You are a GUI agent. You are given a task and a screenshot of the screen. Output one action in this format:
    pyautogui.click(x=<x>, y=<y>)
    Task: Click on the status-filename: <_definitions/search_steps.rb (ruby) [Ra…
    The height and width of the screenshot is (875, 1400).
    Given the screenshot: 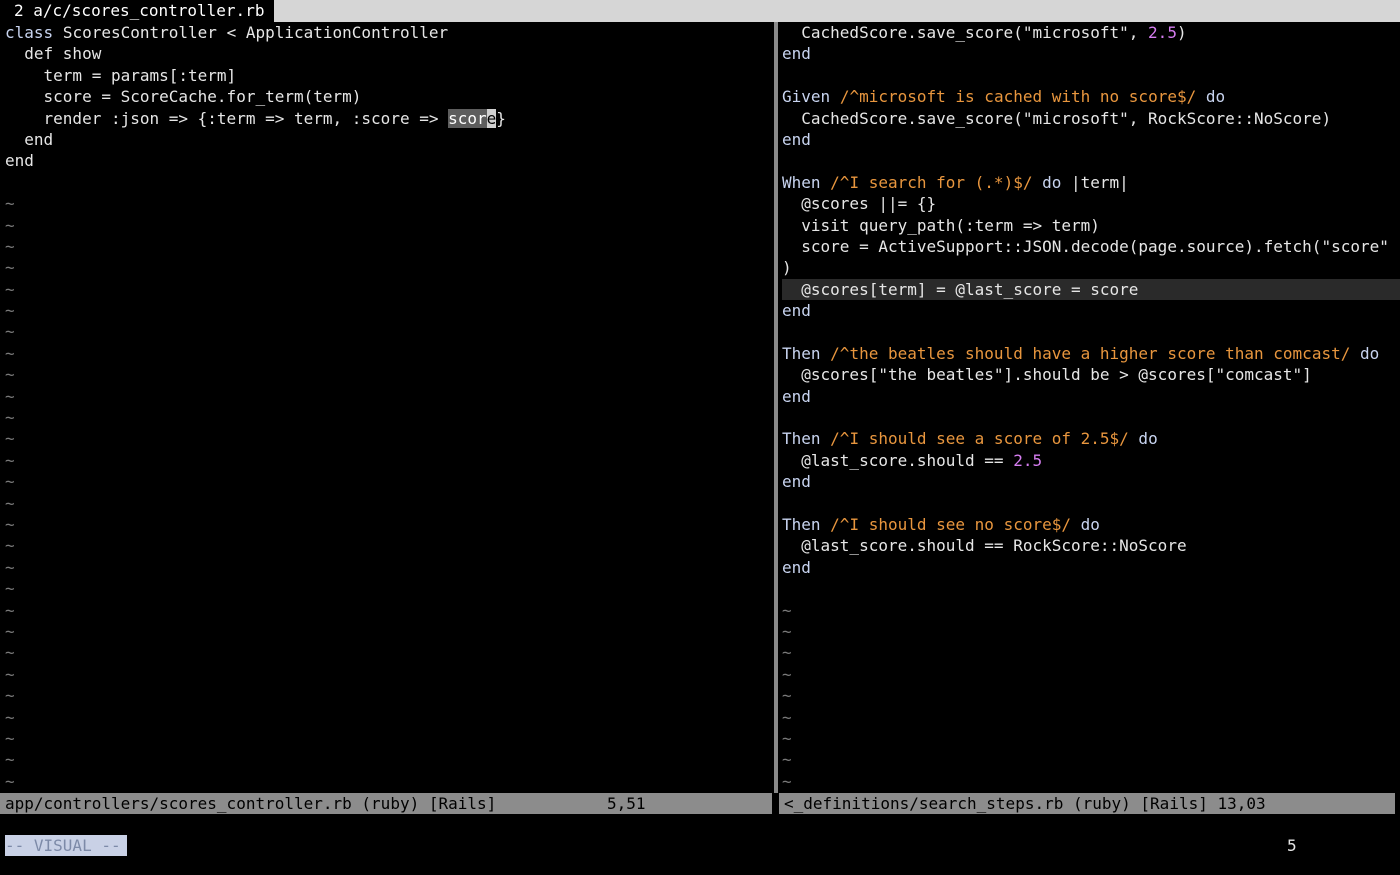 What is the action you would take?
    pyautogui.click(x=1025, y=803)
    